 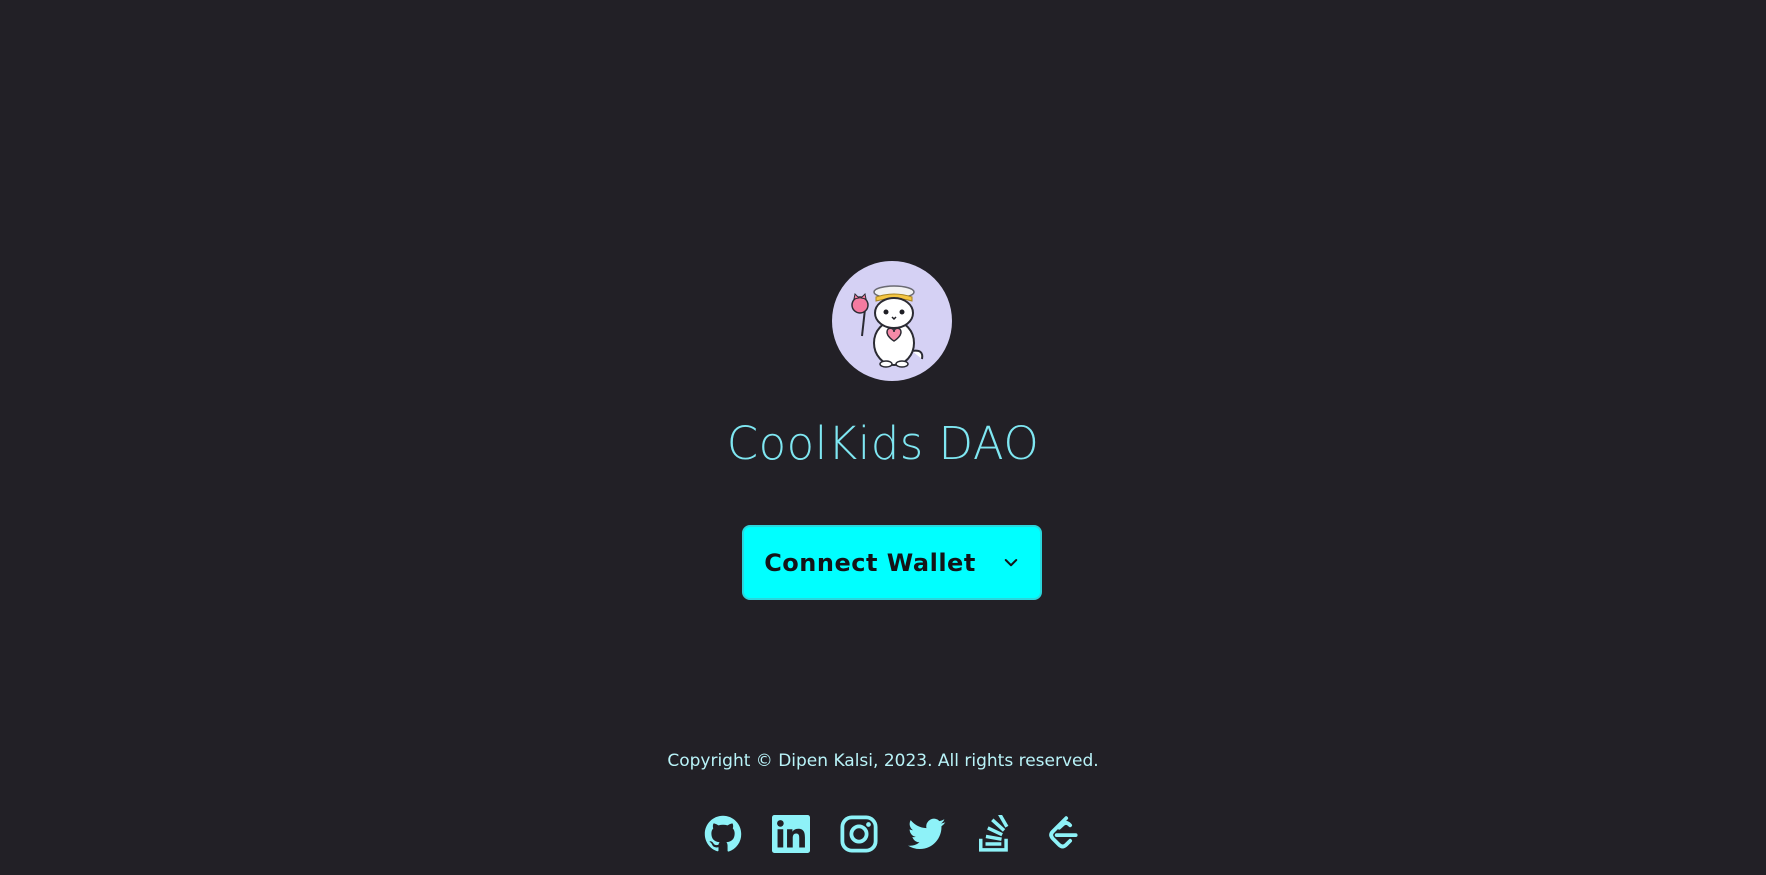 I want to click on social-links, so click(x=893, y=834).